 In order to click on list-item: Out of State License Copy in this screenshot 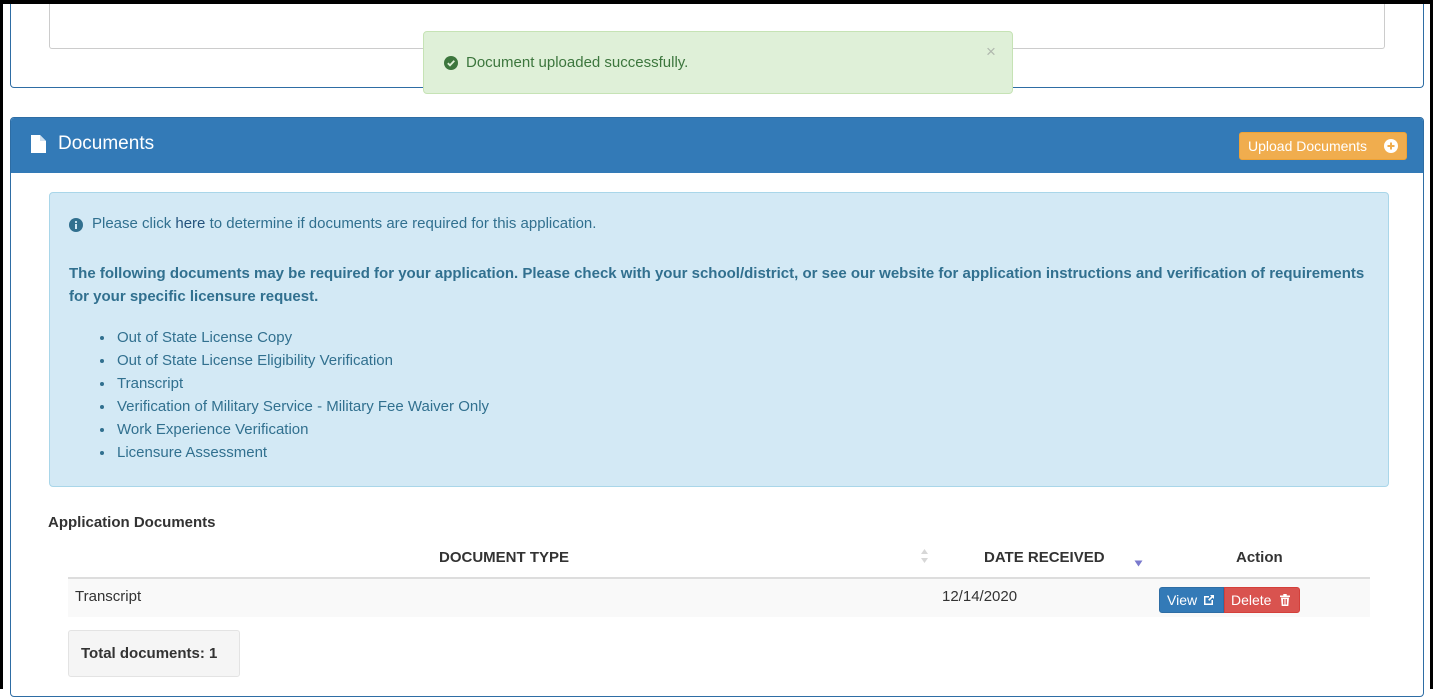, I will do `click(294, 337)`.